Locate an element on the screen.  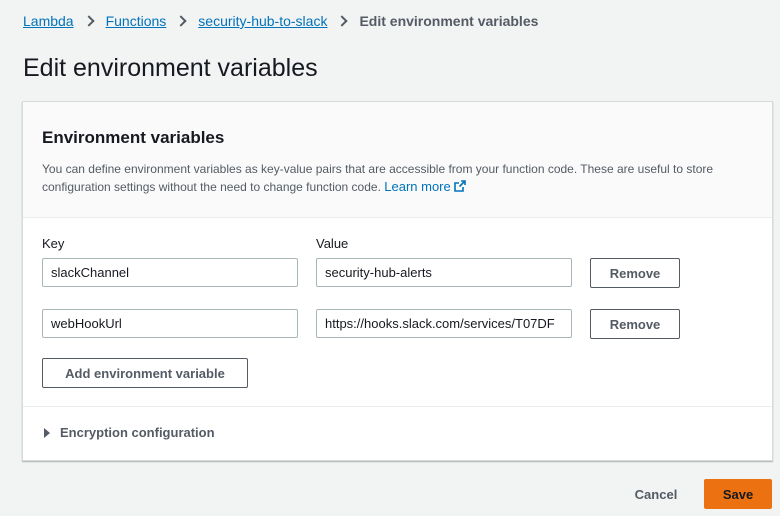
learn-more-label: Learn more is located at coordinates (417, 186).